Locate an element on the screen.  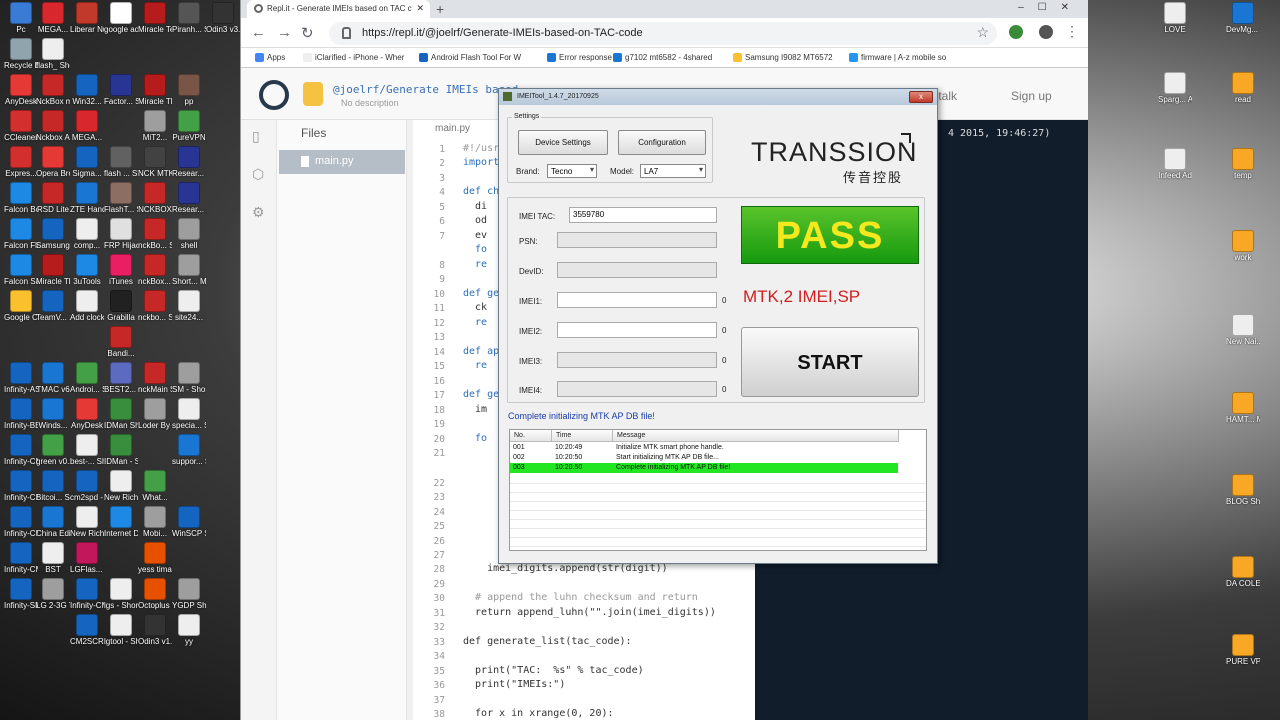
imei1-input is located at coordinates (637, 300).